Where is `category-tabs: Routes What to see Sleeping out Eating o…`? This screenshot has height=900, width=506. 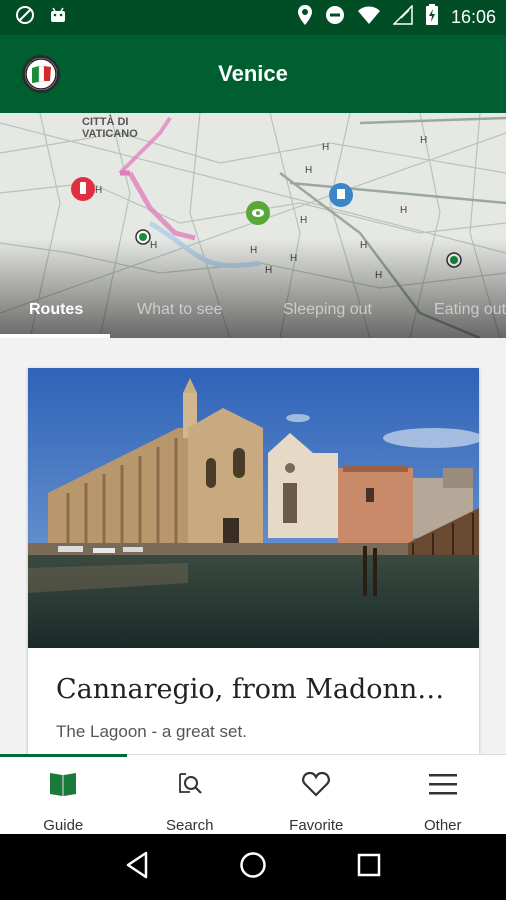 category-tabs: Routes What to see Sleeping out Eating o… is located at coordinates (253, 312).